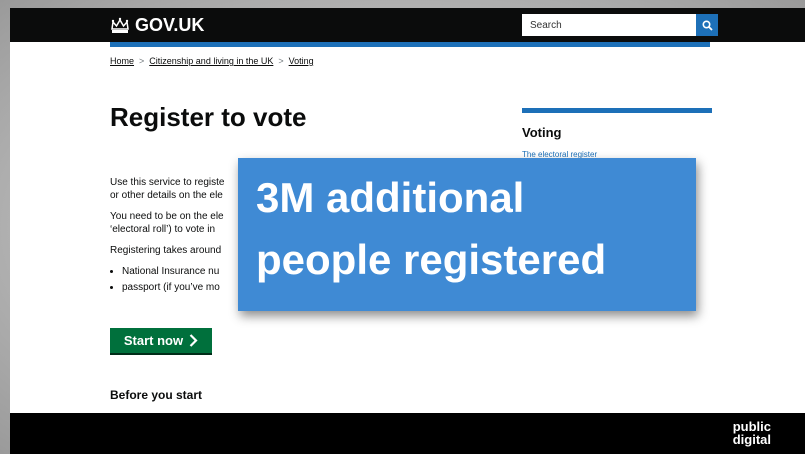 The width and height of the screenshot is (805, 454). I want to click on logo-text: GOV.UK, so click(170, 25).